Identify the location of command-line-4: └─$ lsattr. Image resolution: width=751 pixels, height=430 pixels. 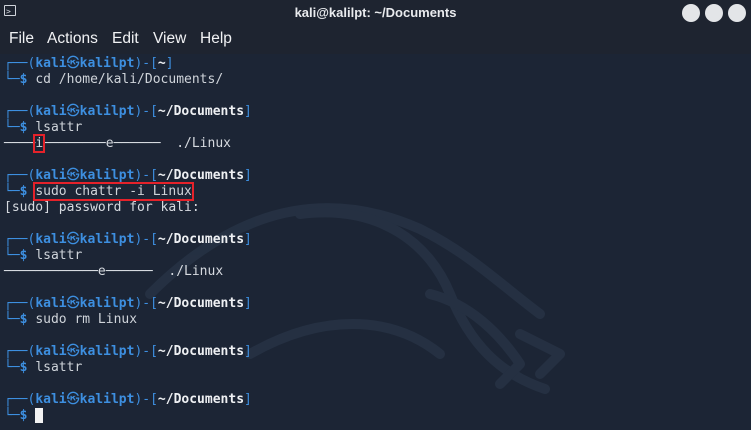
(43, 255).